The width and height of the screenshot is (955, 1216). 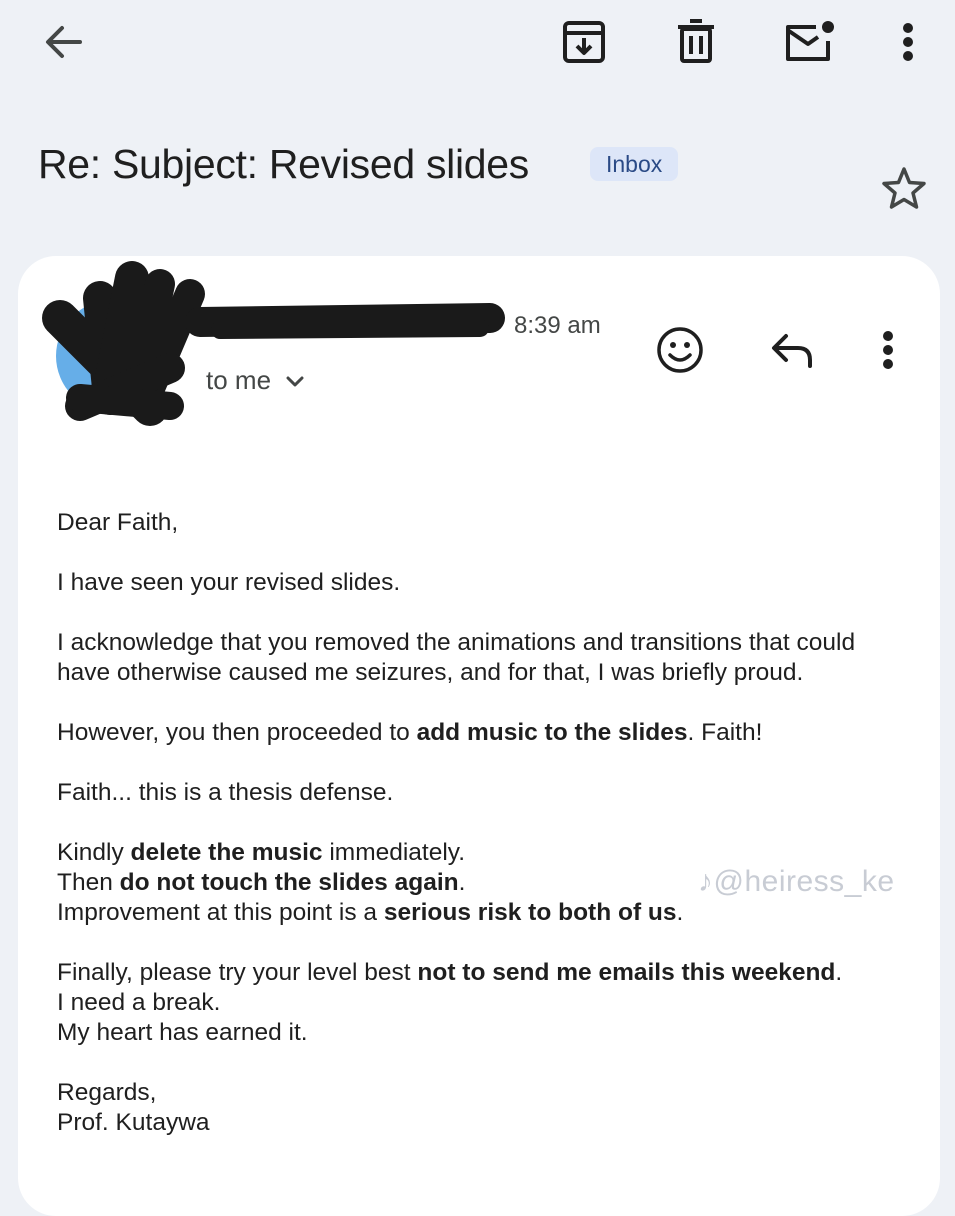 What do you see at coordinates (220, 912) in the screenshot?
I see `text: Improvement at this point is a` at bounding box center [220, 912].